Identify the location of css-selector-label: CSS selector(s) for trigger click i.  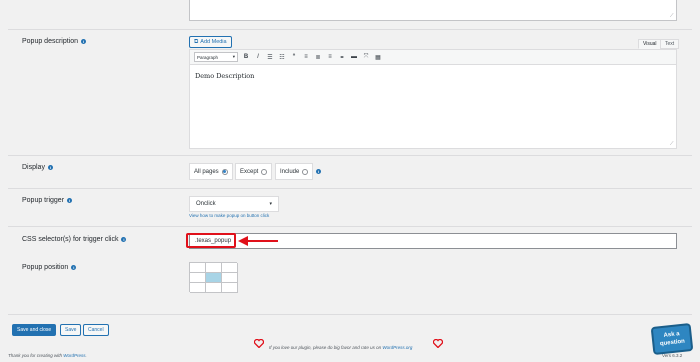
(74, 239).